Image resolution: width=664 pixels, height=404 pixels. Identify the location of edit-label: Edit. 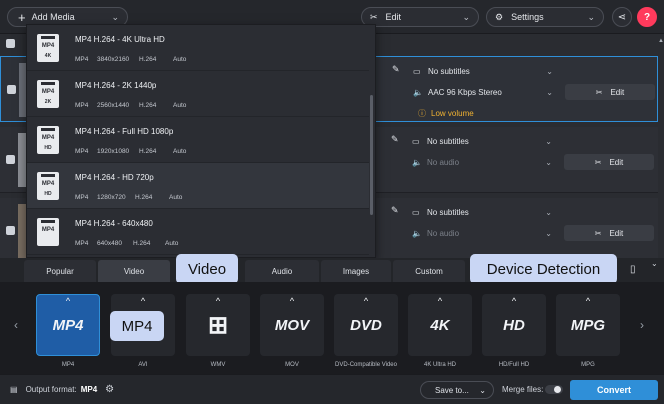
(393, 17).